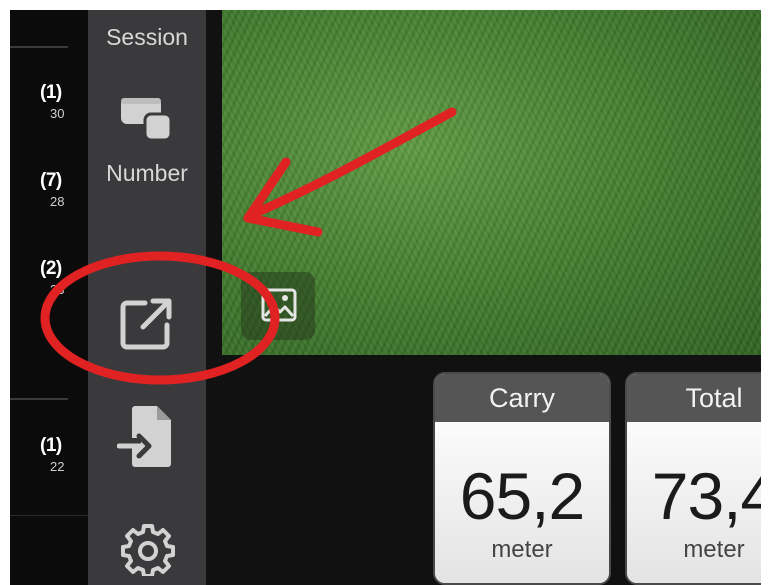  Describe the element at coordinates (522, 398) in the screenshot. I see `card-title: Carry` at that location.